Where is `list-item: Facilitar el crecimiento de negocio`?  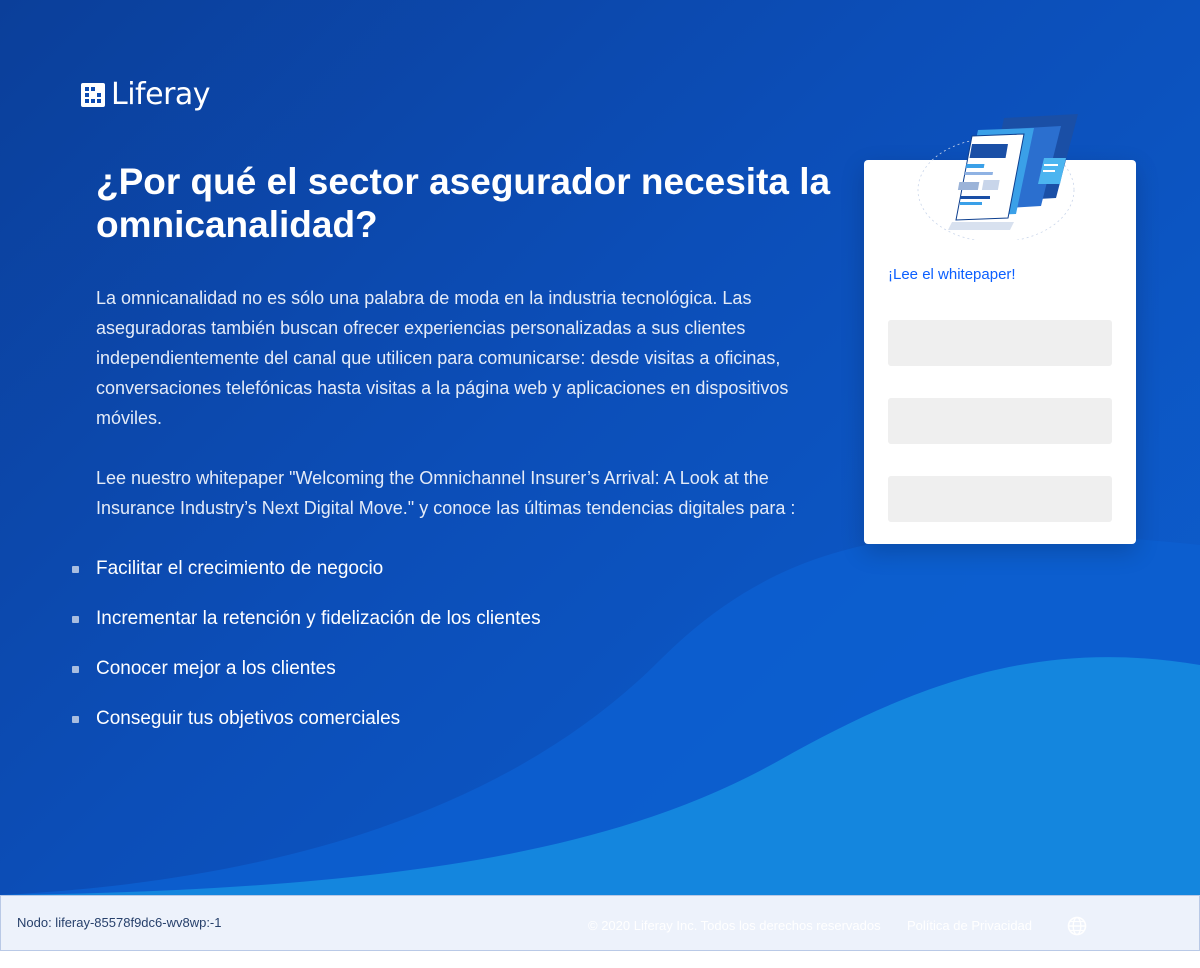
list-item: Facilitar el crecimiento de negocio is located at coordinates (306, 579).